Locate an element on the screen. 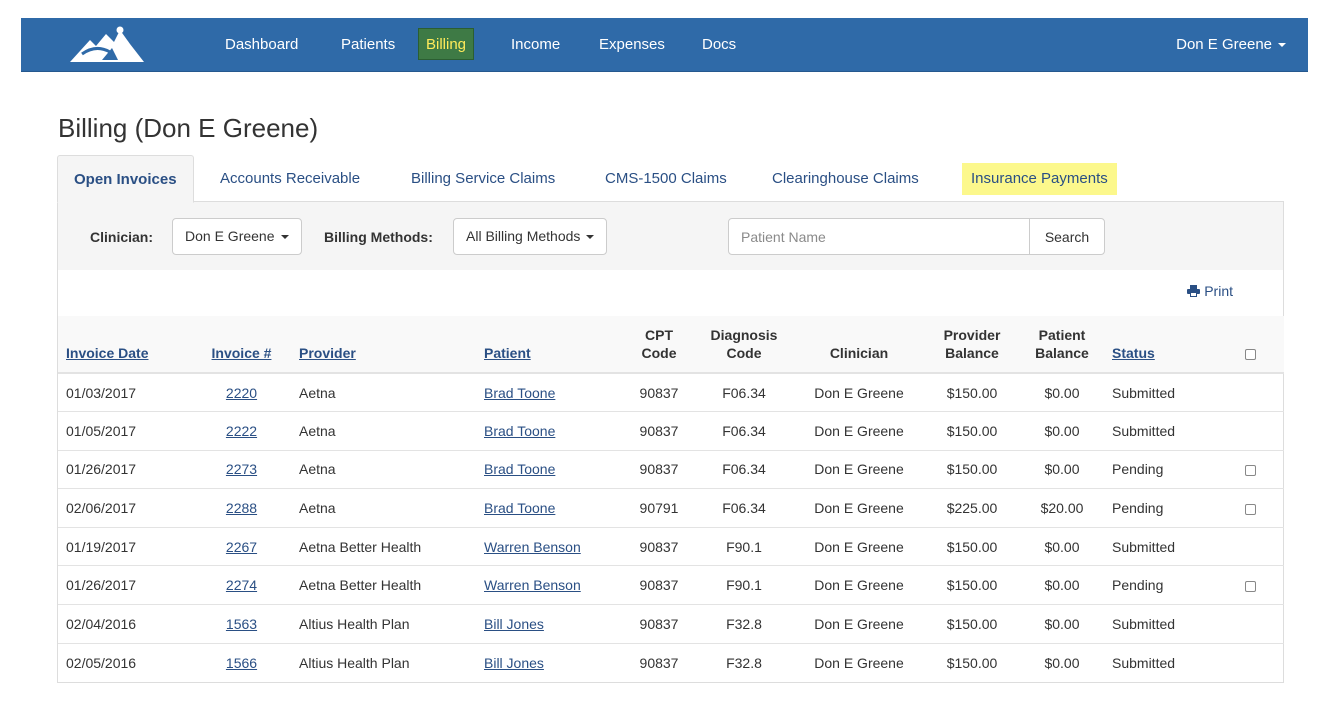  col-invoice-number: Invoice # is located at coordinates (241, 345).